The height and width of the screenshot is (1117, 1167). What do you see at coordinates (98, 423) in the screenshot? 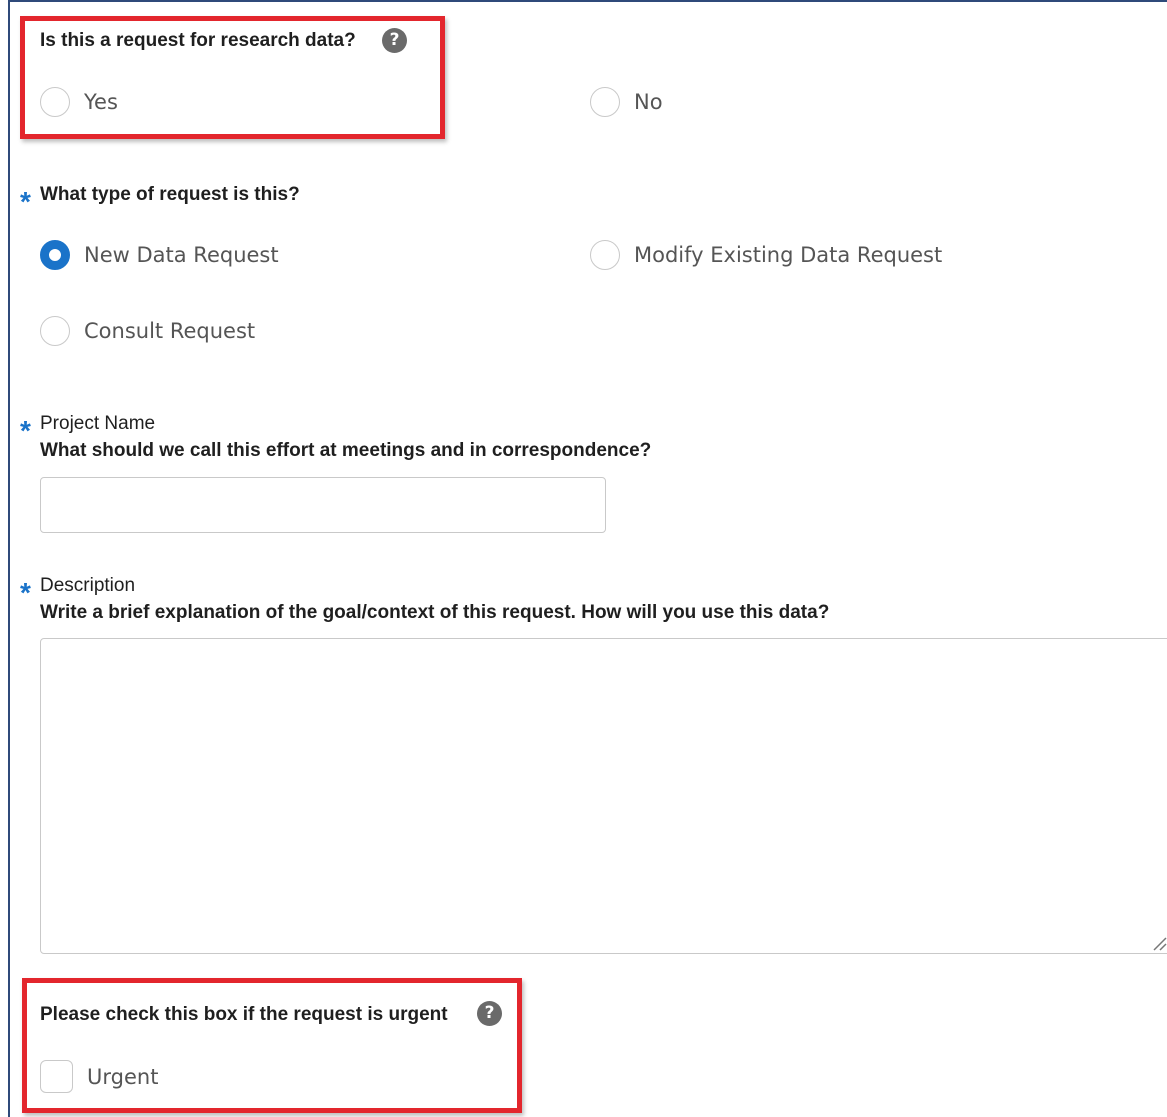
I see `project-name-label: Project Name` at bounding box center [98, 423].